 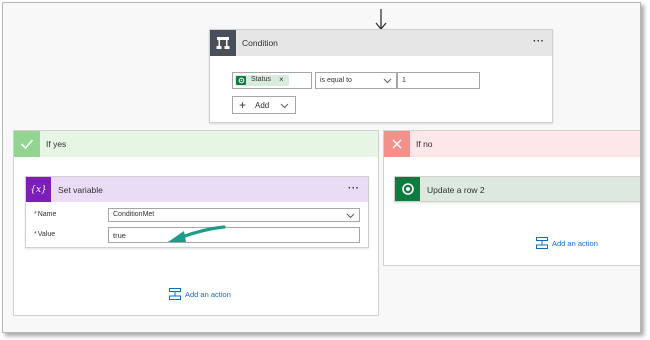 I want to click on condition-icon, so click(x=223, y=43).